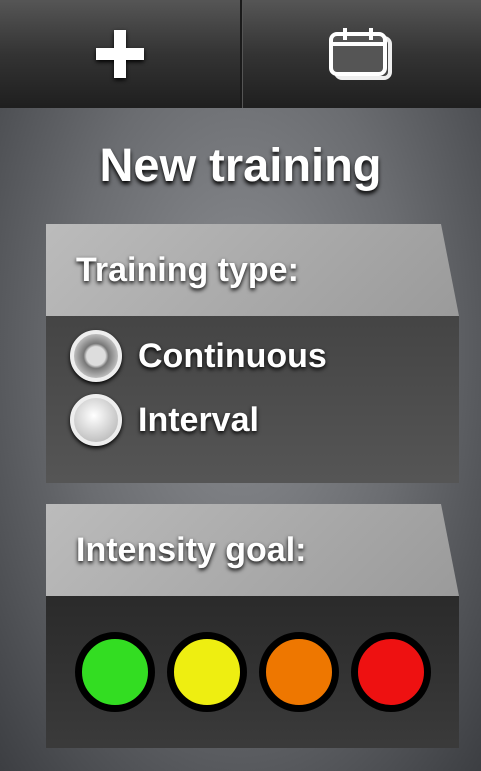 Image resolution: width=481 pixels, height=771 pixels. I want to click on radio-option: Interval, so click(264, 420).